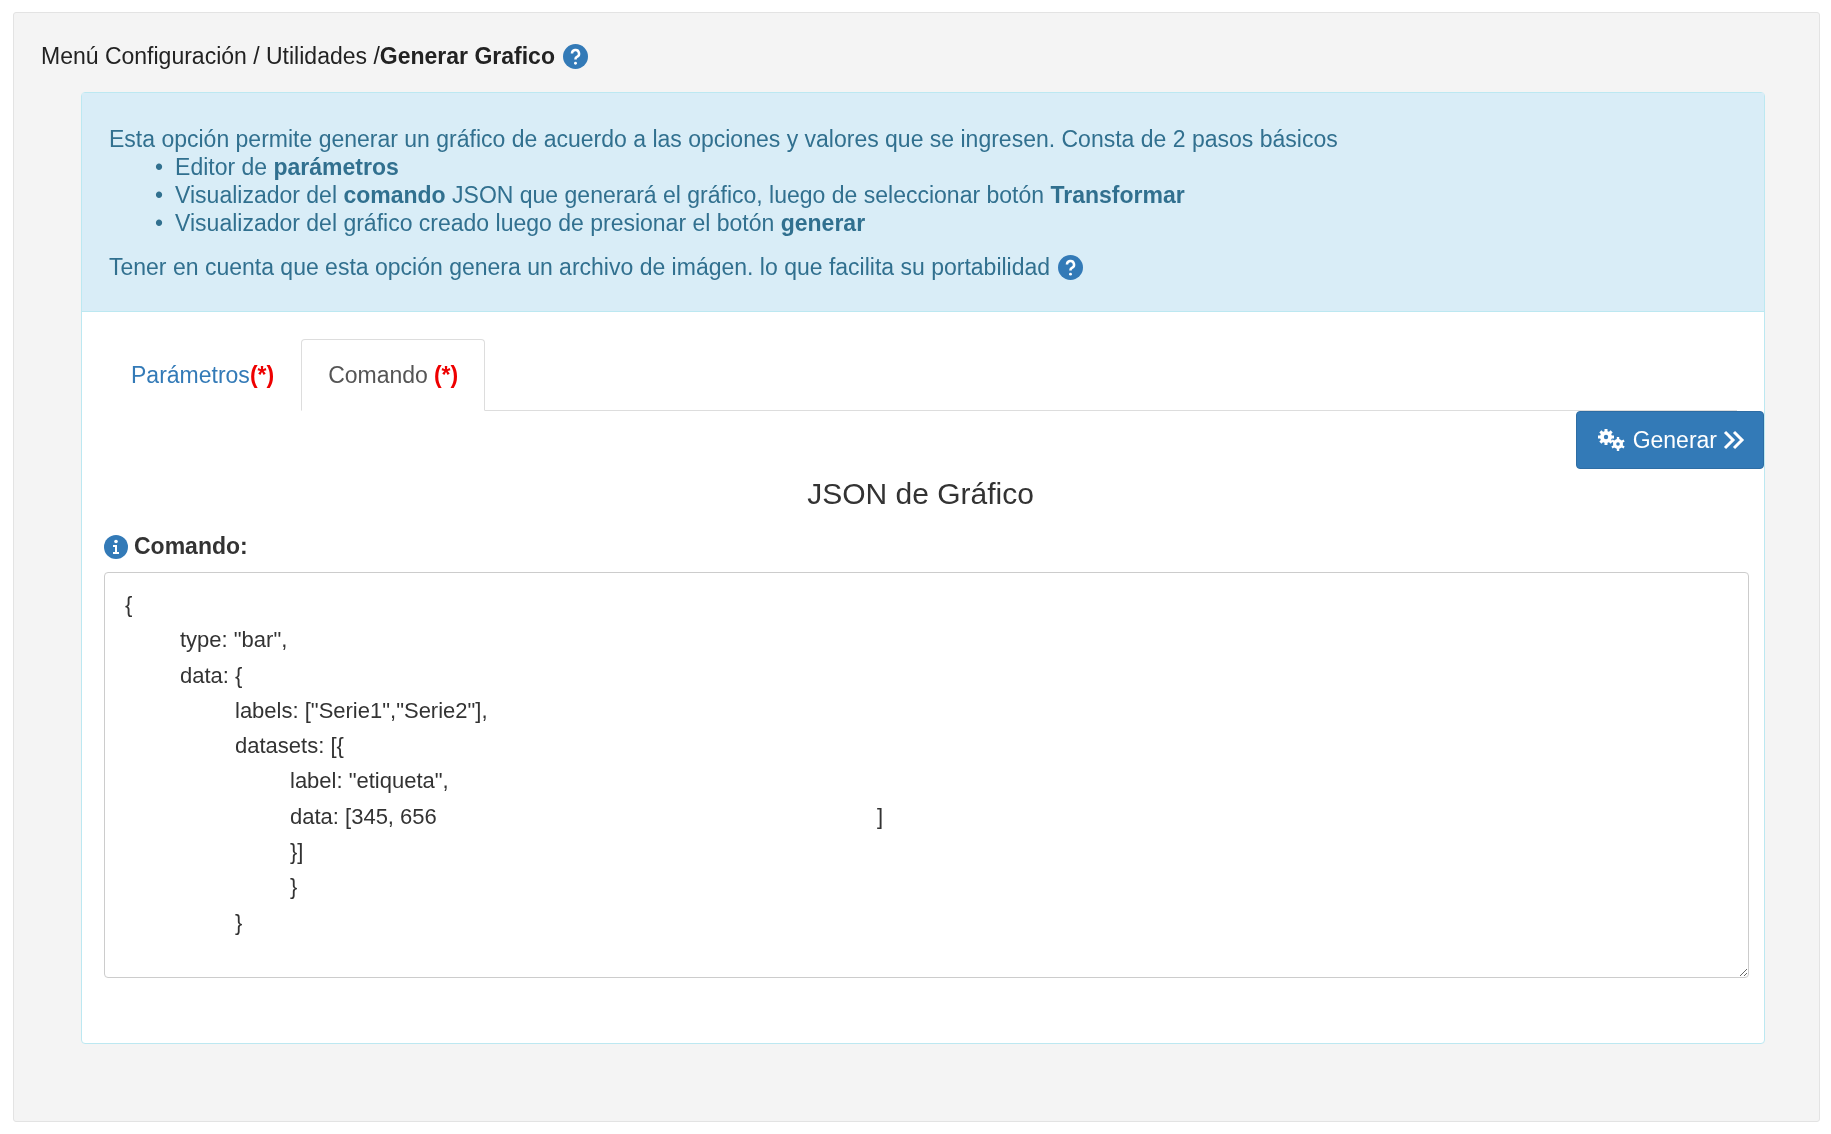  Describe the element at coordinates (191, 546) in the screenshot. I see `field-label: Comando:` at that location.